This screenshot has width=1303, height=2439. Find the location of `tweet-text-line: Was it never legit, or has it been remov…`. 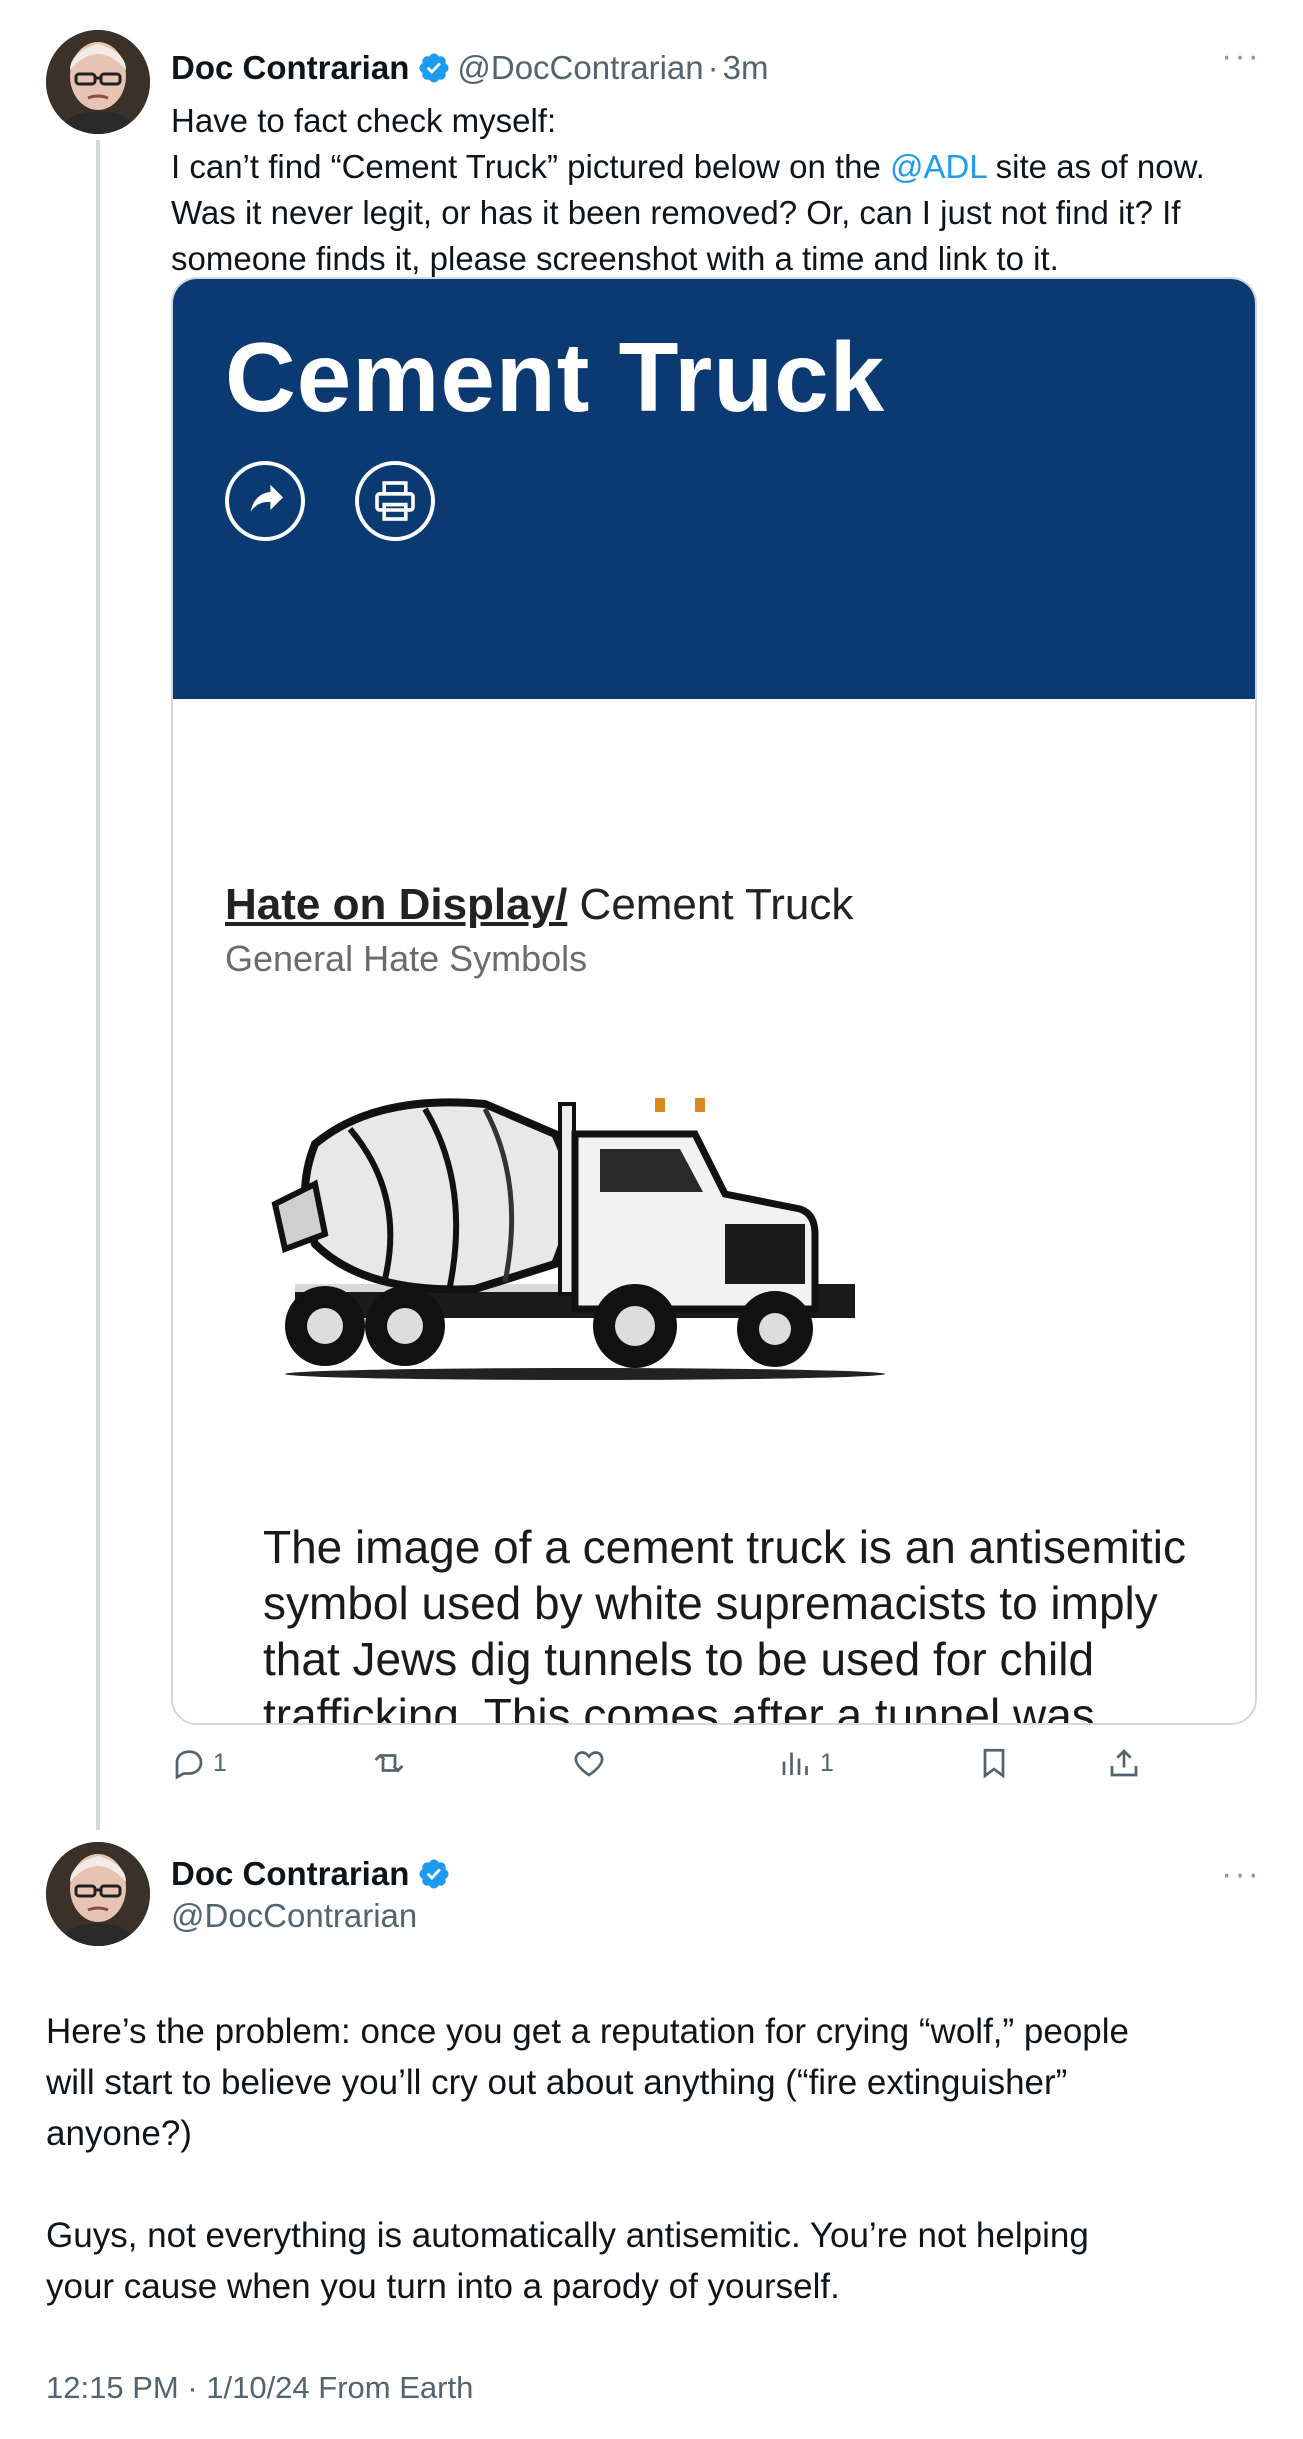

tweet-text-line: Was it never legit, or has it been remov… is located at coordinates (676, 212).